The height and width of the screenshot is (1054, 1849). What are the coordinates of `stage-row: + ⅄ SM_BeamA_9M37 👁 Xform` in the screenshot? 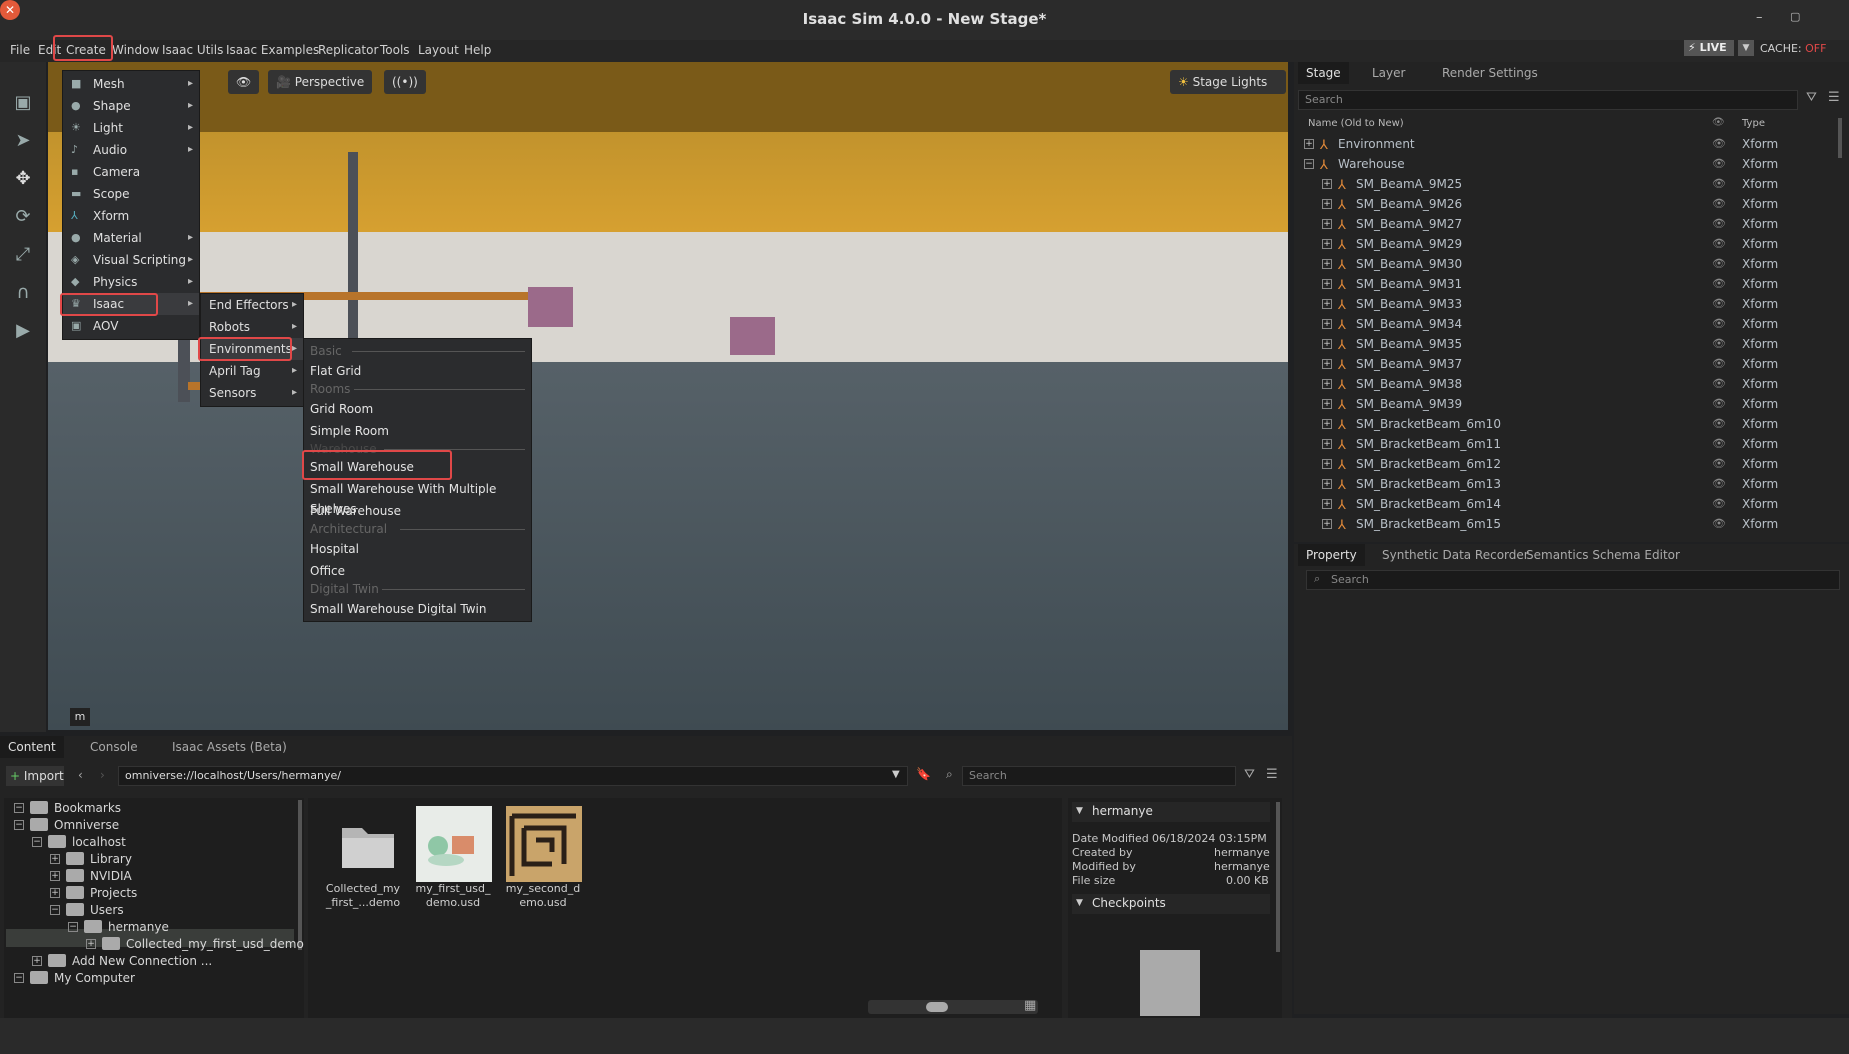 It's located at (1564, 364).